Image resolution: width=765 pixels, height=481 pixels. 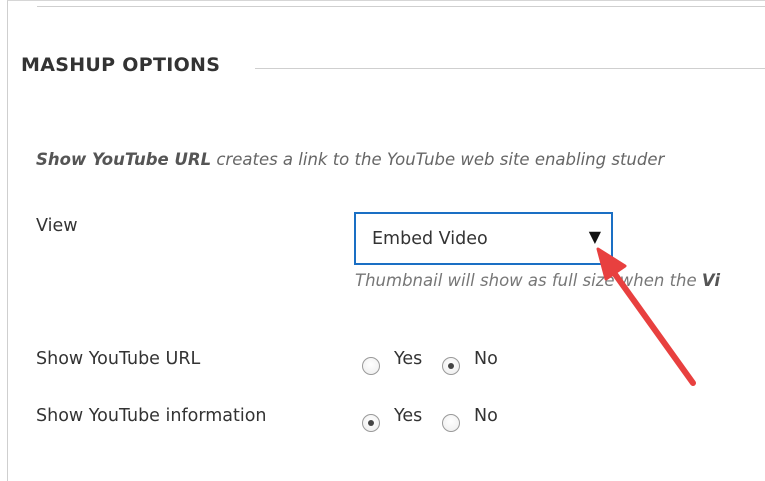 I want to click on show-info-label: Show YouTube information, so click(x=151, y=416).